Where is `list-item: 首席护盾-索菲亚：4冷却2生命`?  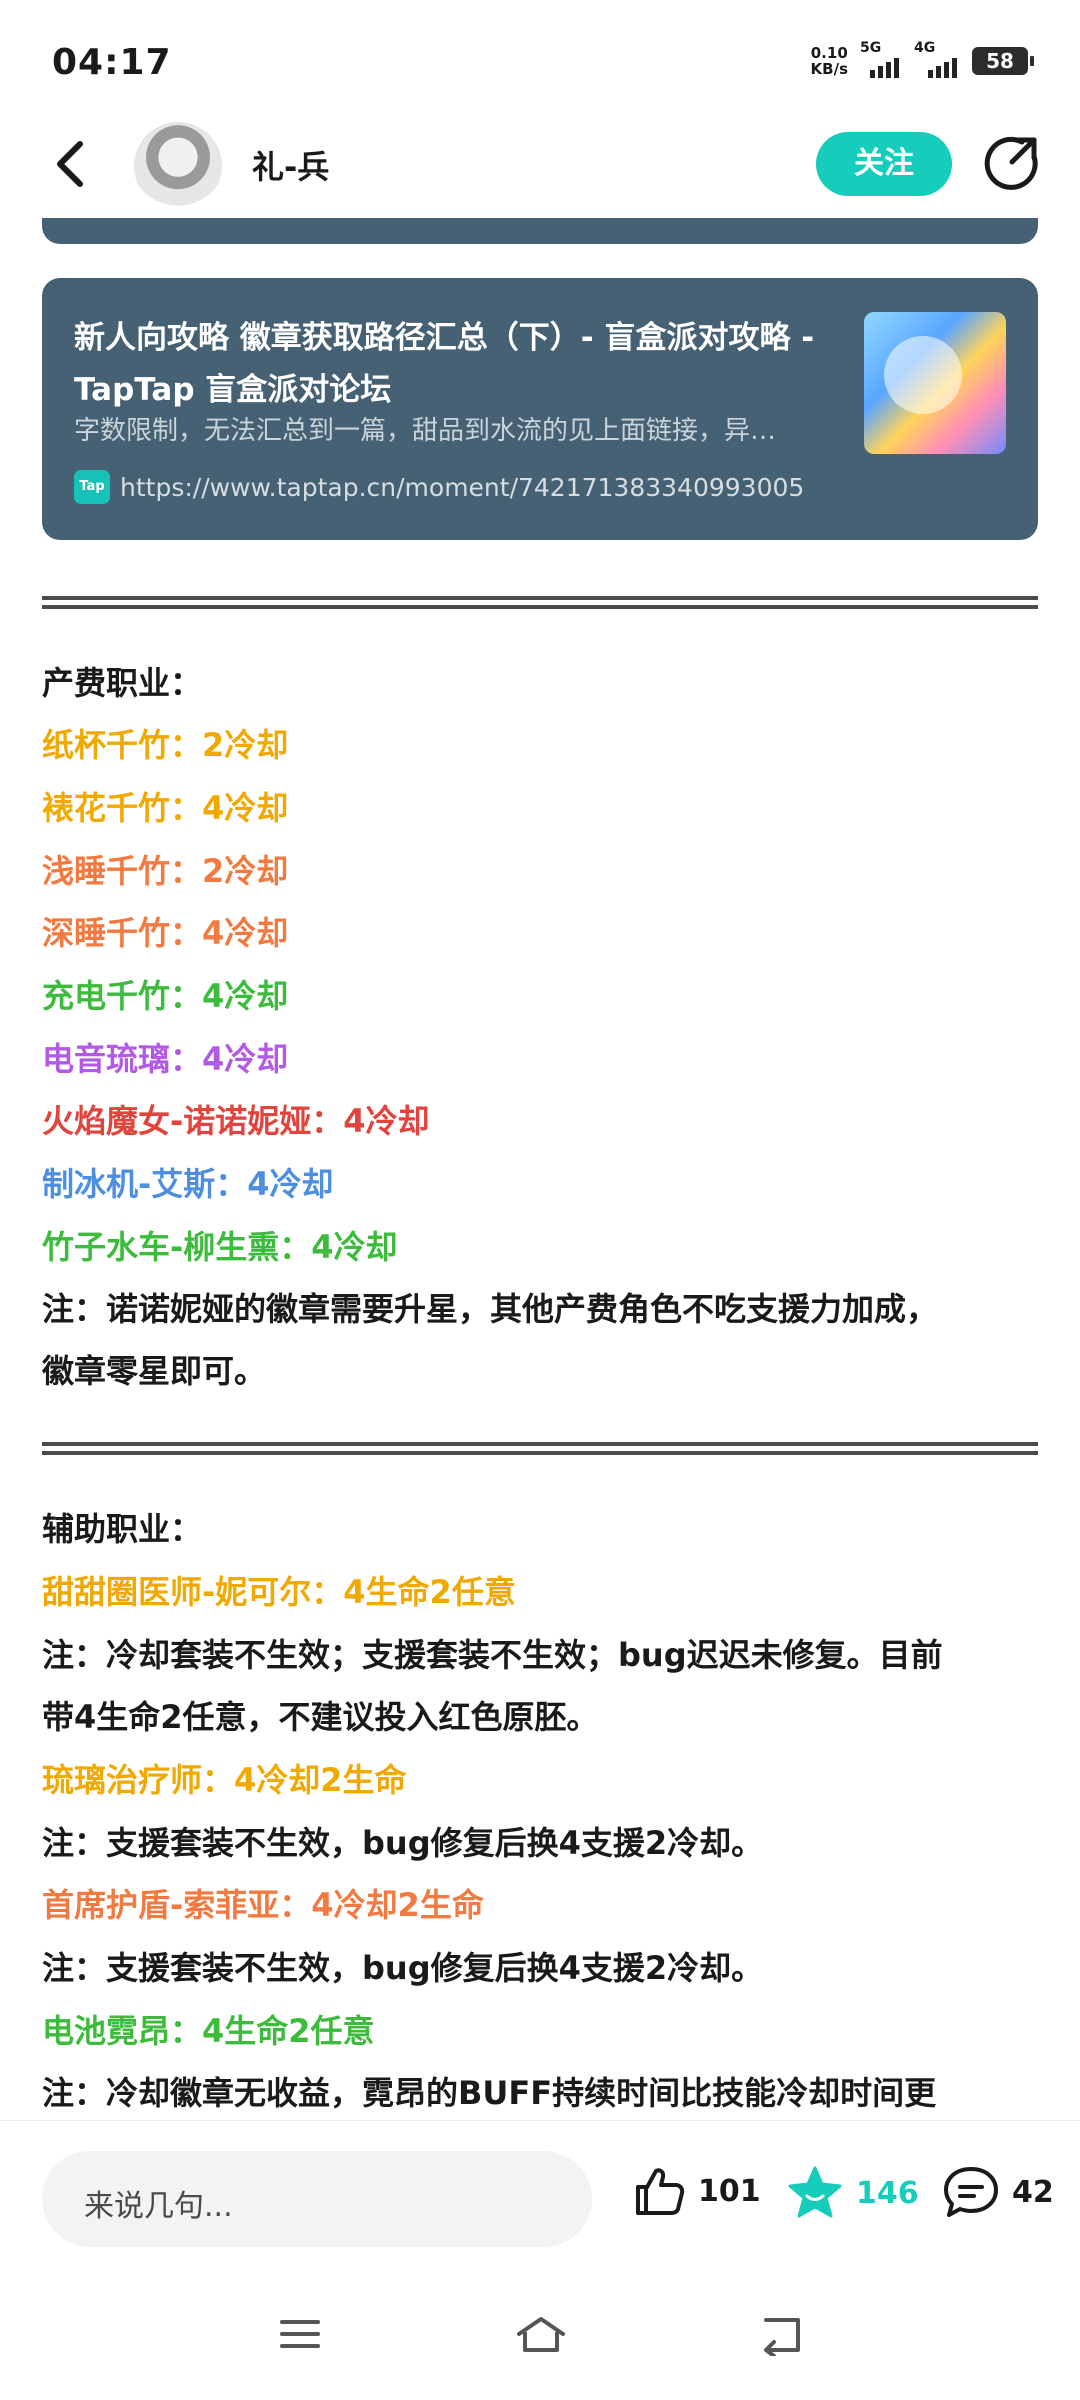 list-item: 首席护盾-索菲亚：4冷却2生命 is located at coordinates (263, 1905).